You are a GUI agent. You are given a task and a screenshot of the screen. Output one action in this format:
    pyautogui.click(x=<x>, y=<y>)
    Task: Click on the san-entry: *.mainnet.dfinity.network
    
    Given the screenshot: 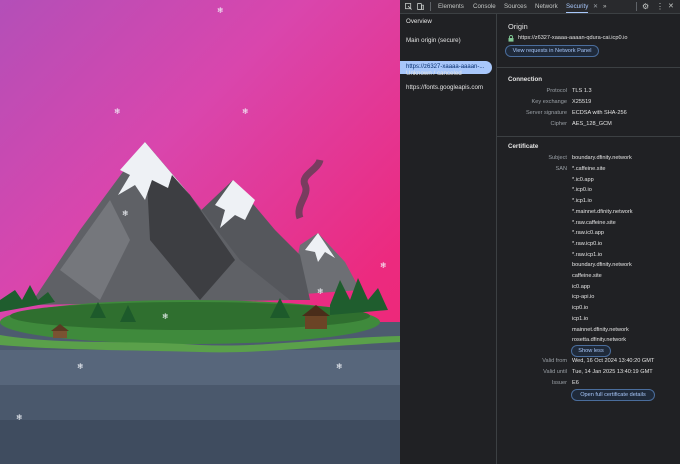 What is the action you would take?
    pyautogui.click(x=602, y=211)
    